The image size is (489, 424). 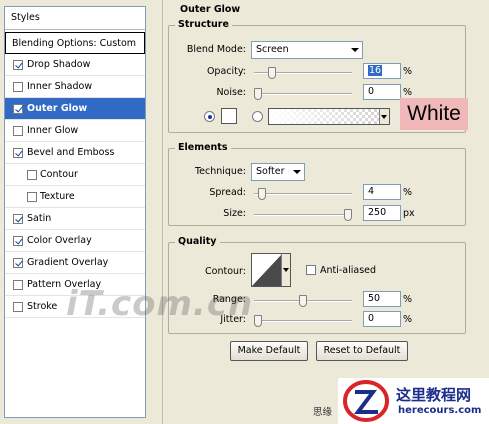 What do you see at coordinates (371, 191) in the screenshot?
I see `spread-value: 4` at bounding box center [371, 191].